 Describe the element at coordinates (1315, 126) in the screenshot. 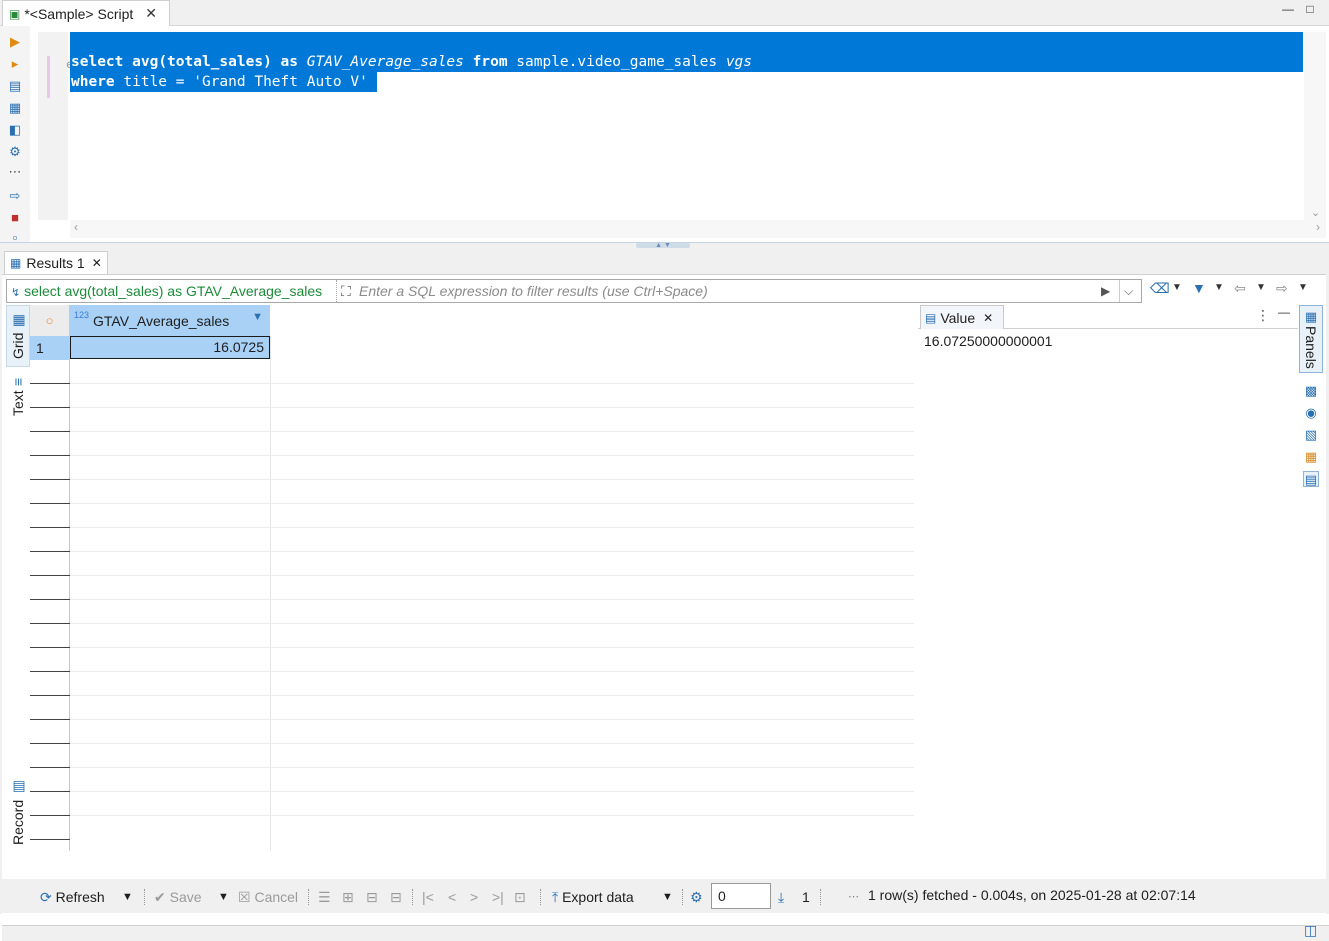

I see `vertical-scrollbar: ⌄` at that location.